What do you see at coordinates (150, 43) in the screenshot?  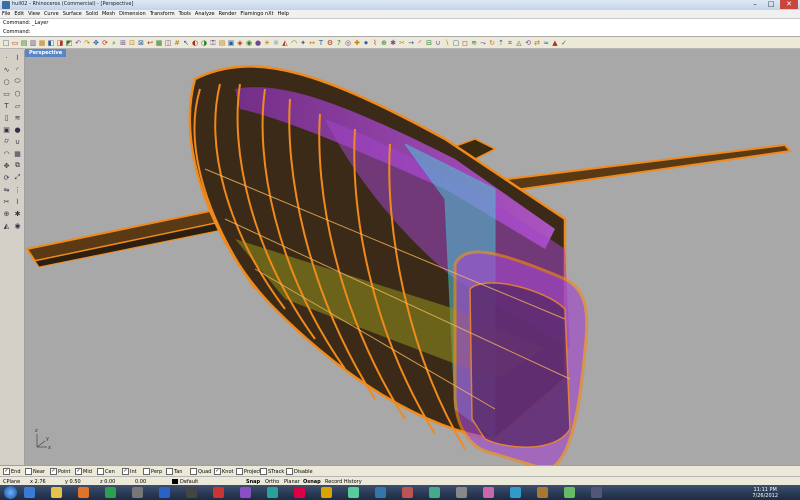 I see `undo-view-icon: ↩` at bounding box center [150, 43].